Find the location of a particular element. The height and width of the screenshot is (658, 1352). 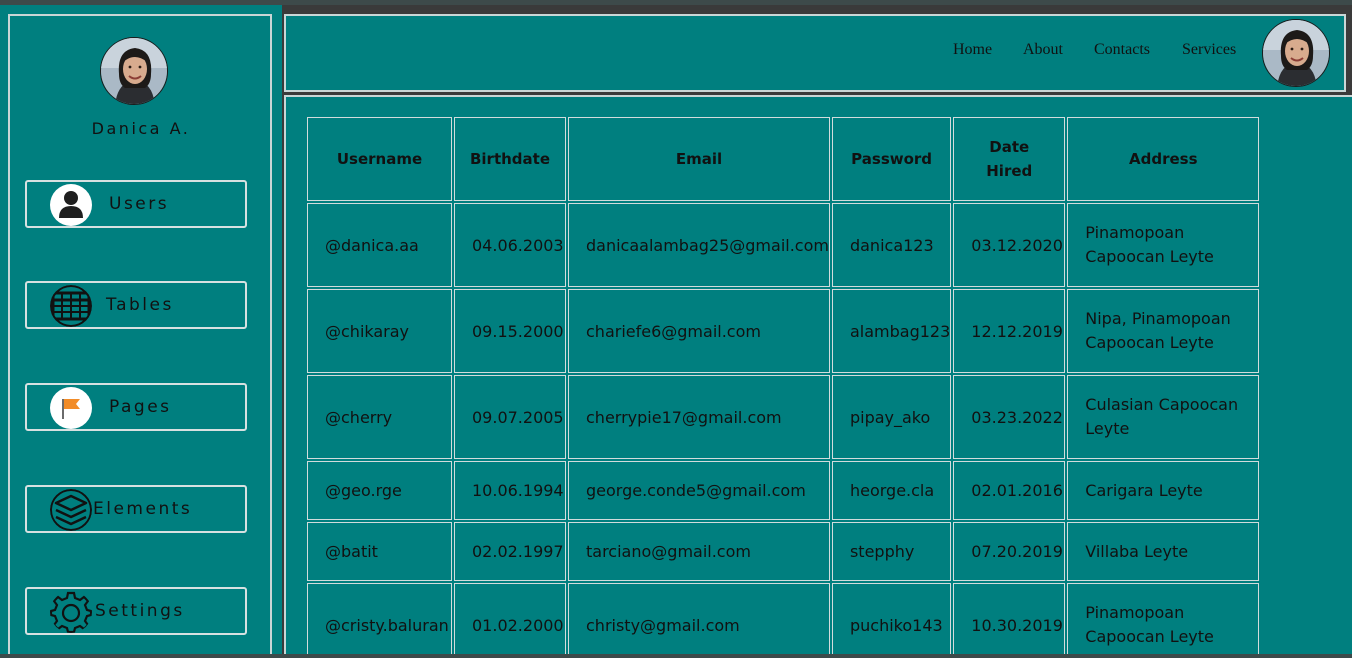

sidebar-item-settings: Settings is located at coordinates (136, 611).